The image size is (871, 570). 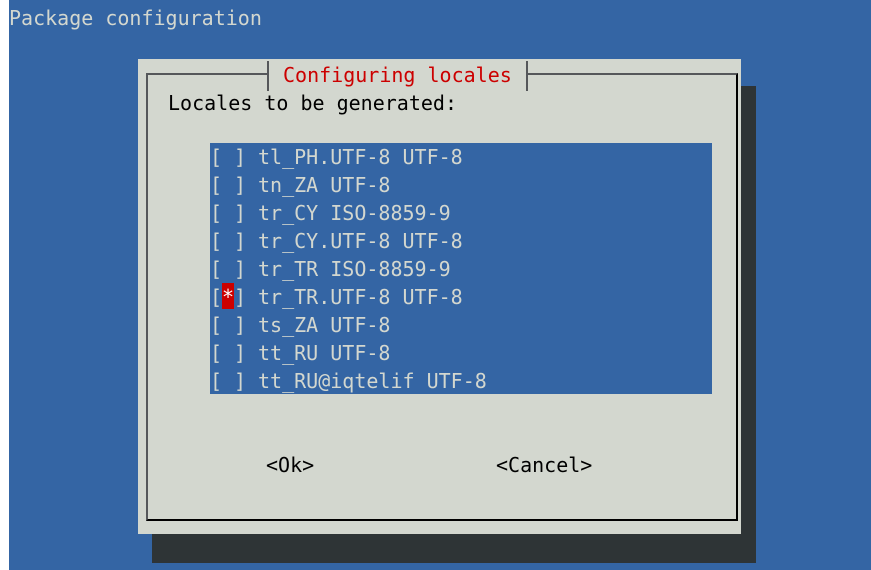 What do you see at coordinates (360, 297) in the screenshot?
I see `locale-label: tr_TR.UTF-8 UTF-8` at bounding box center [360, 297].